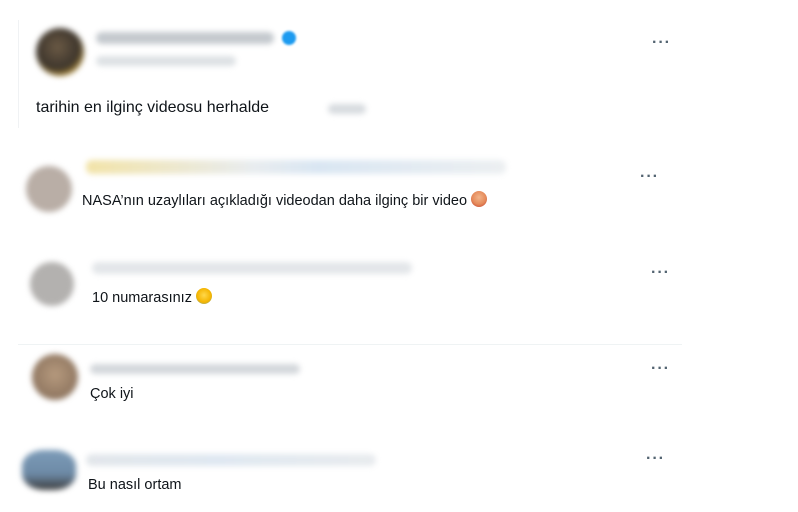 This screenshot has width=798, height=512. I want to click on author-handle-redacted, so click(166, 61).